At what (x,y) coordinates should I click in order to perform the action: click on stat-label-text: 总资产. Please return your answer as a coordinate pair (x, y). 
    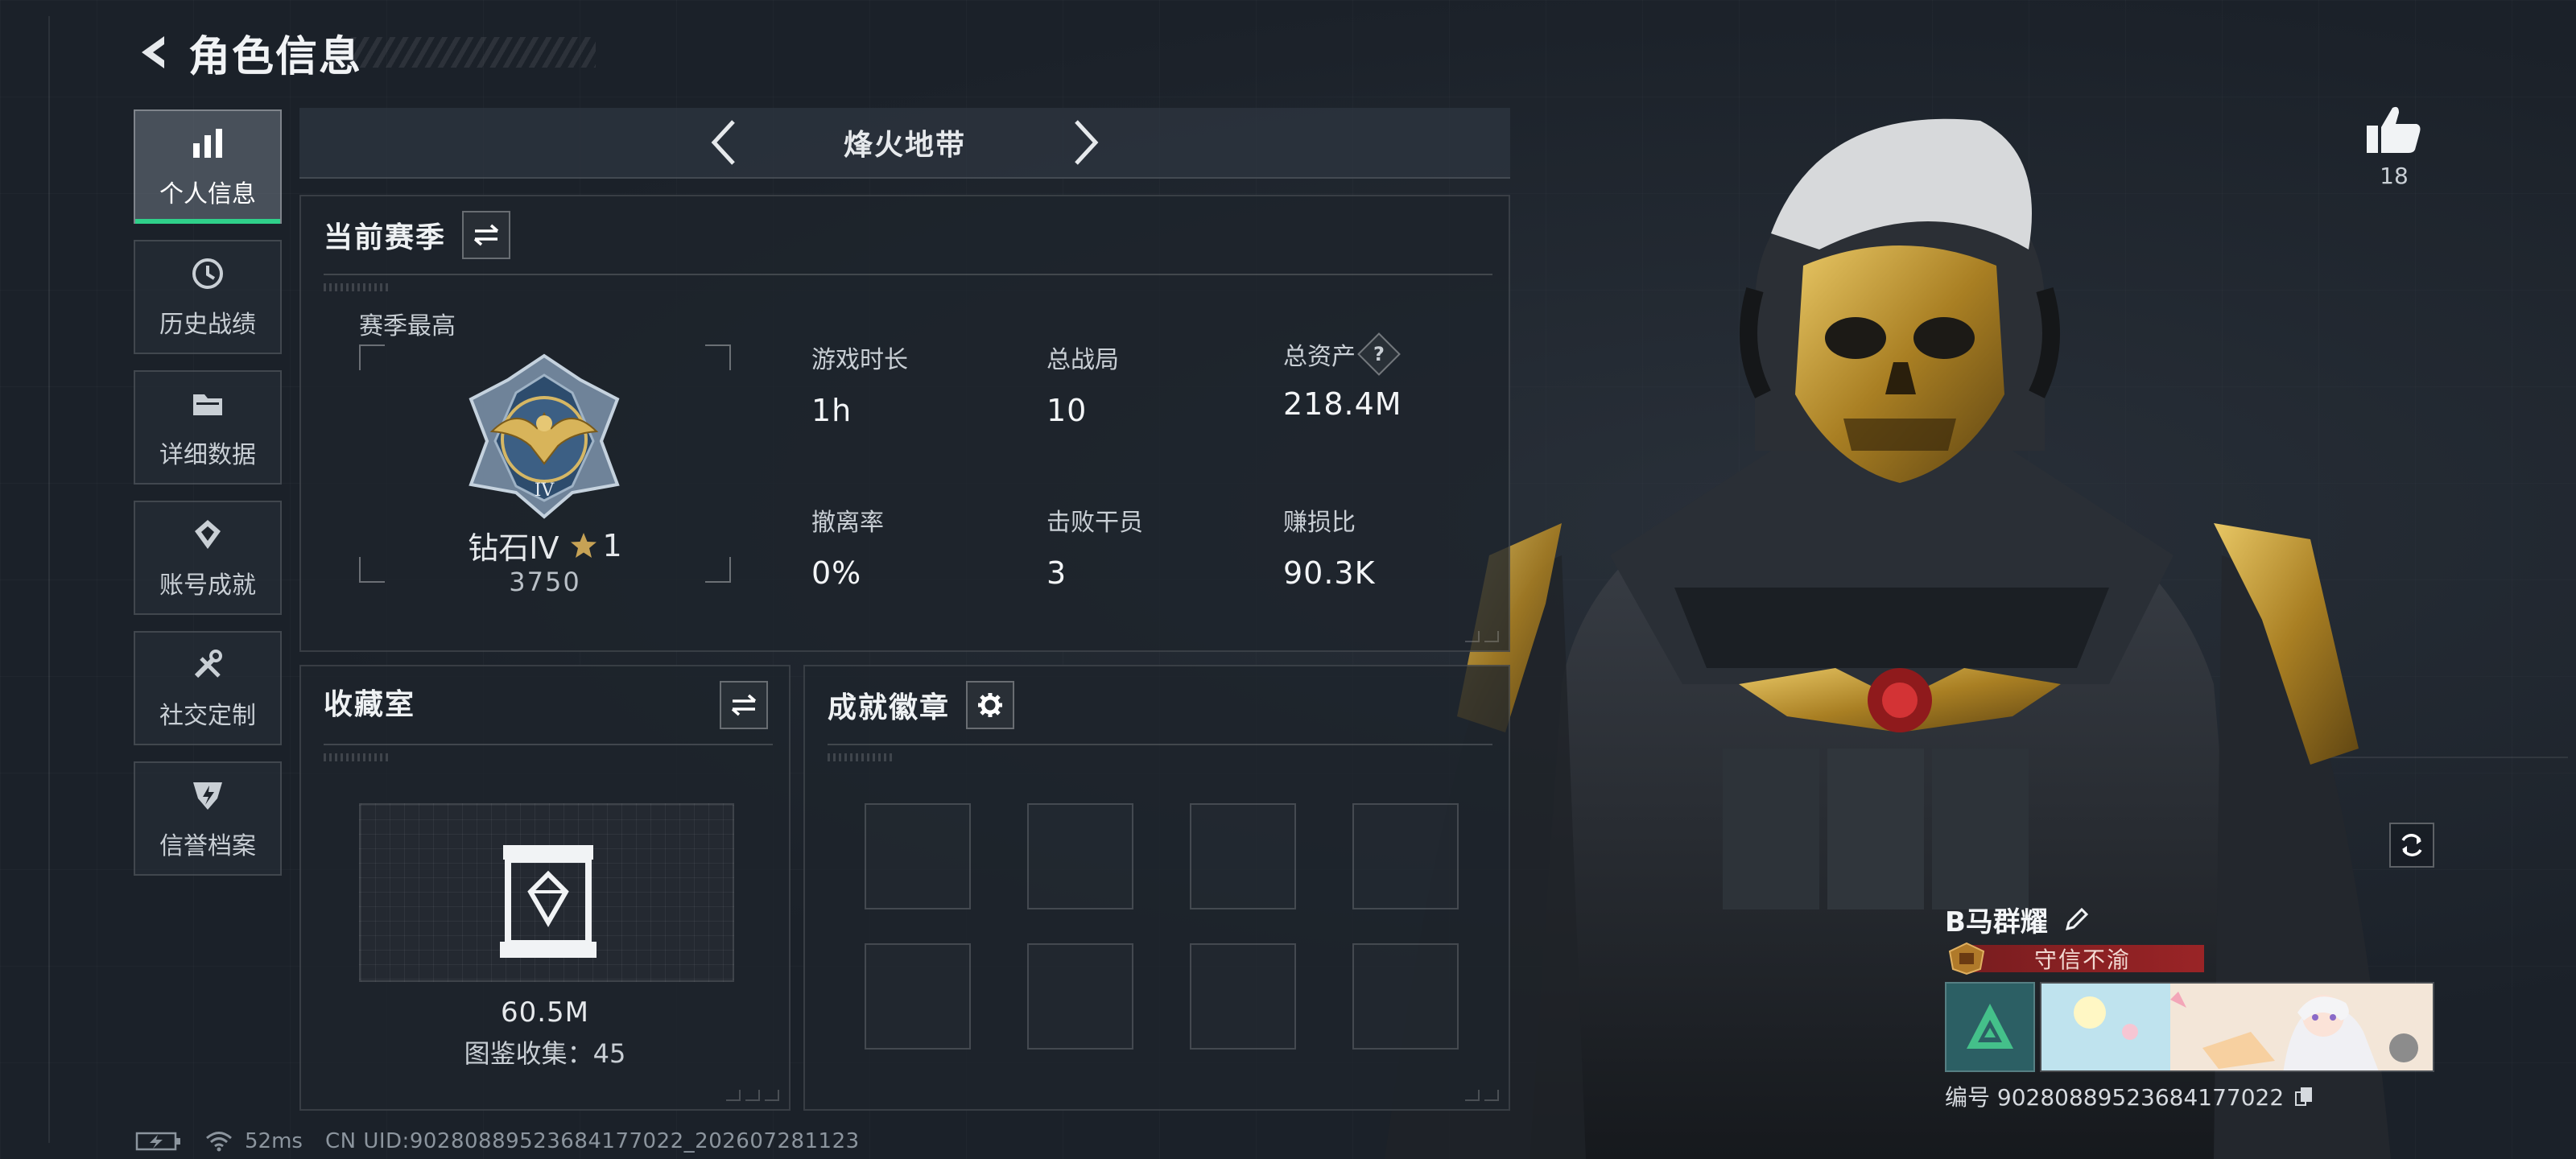
    Looking at the image, I should click on (1319, 357).